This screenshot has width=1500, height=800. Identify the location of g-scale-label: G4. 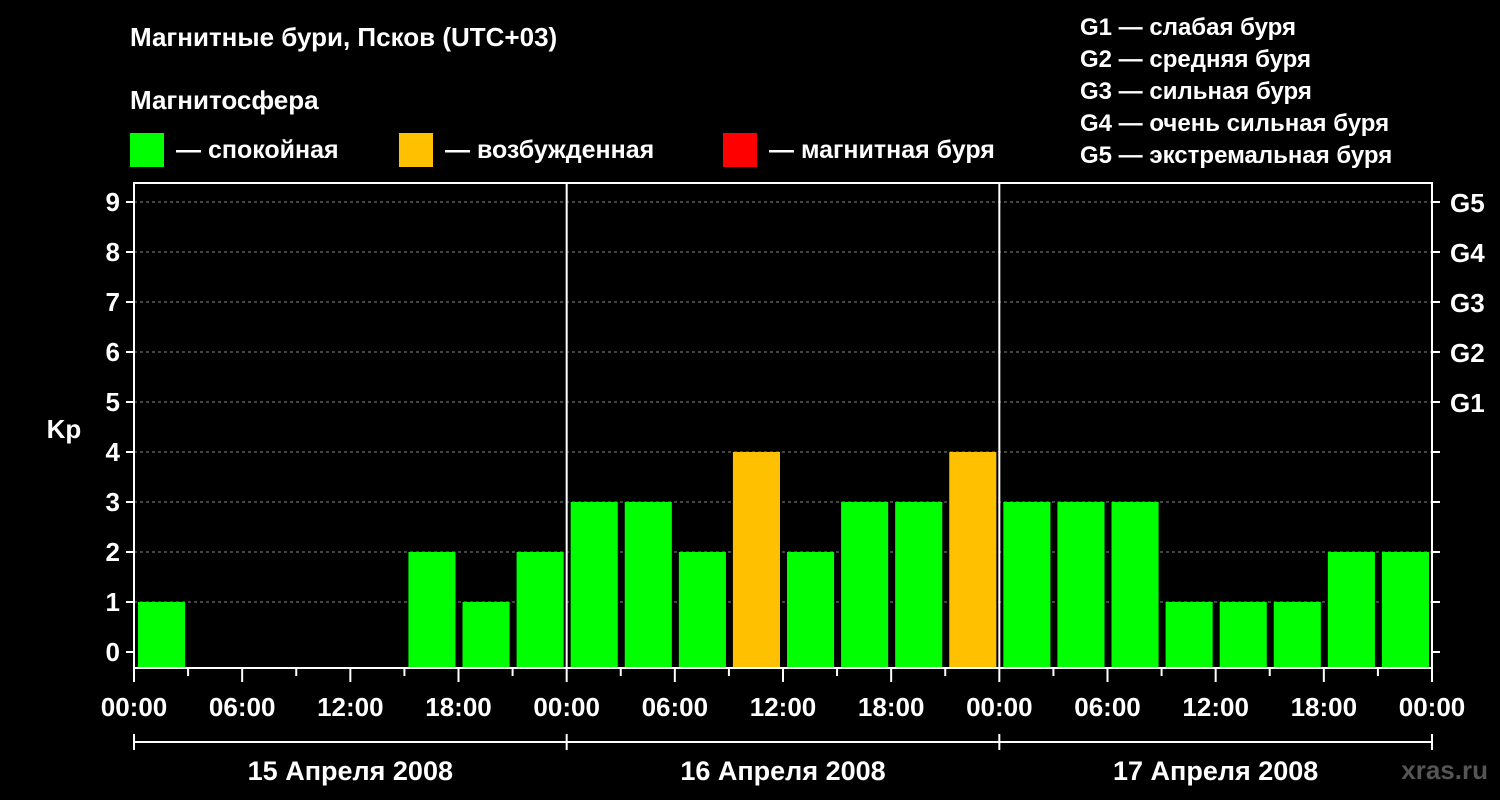
(1467, 253).